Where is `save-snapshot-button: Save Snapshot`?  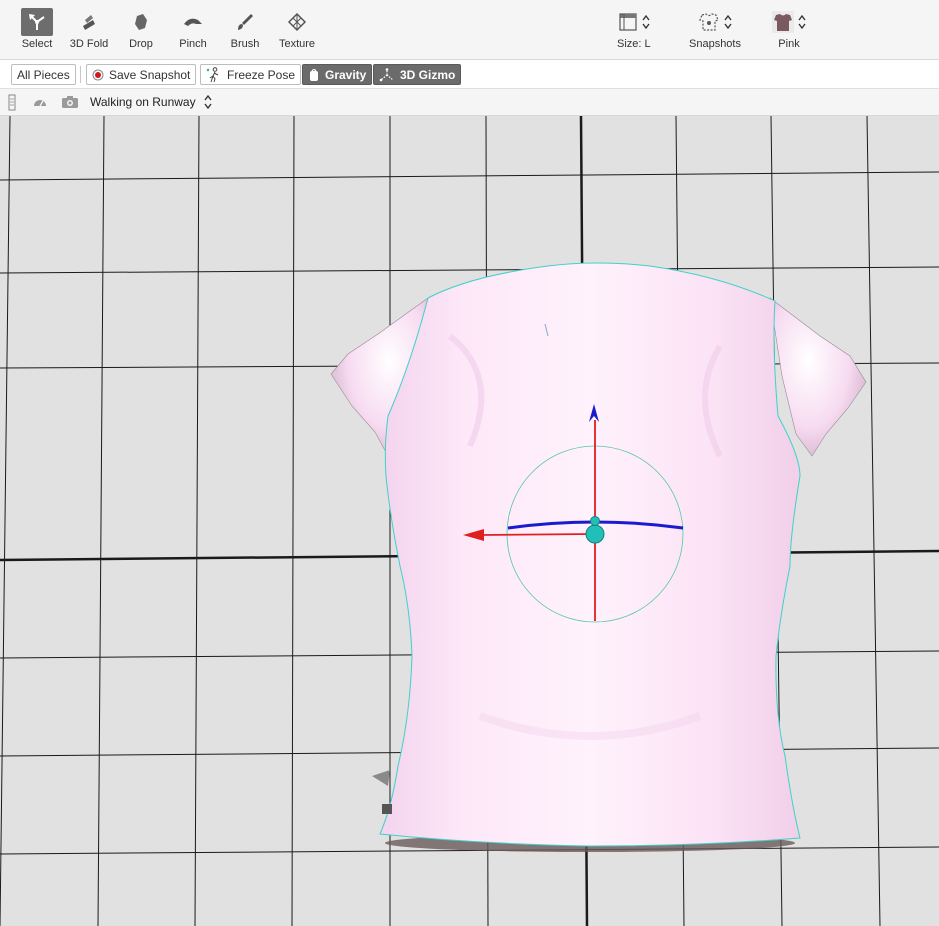 save-snapshot-button: Save Snapshot is located at coordinates (141, 74).